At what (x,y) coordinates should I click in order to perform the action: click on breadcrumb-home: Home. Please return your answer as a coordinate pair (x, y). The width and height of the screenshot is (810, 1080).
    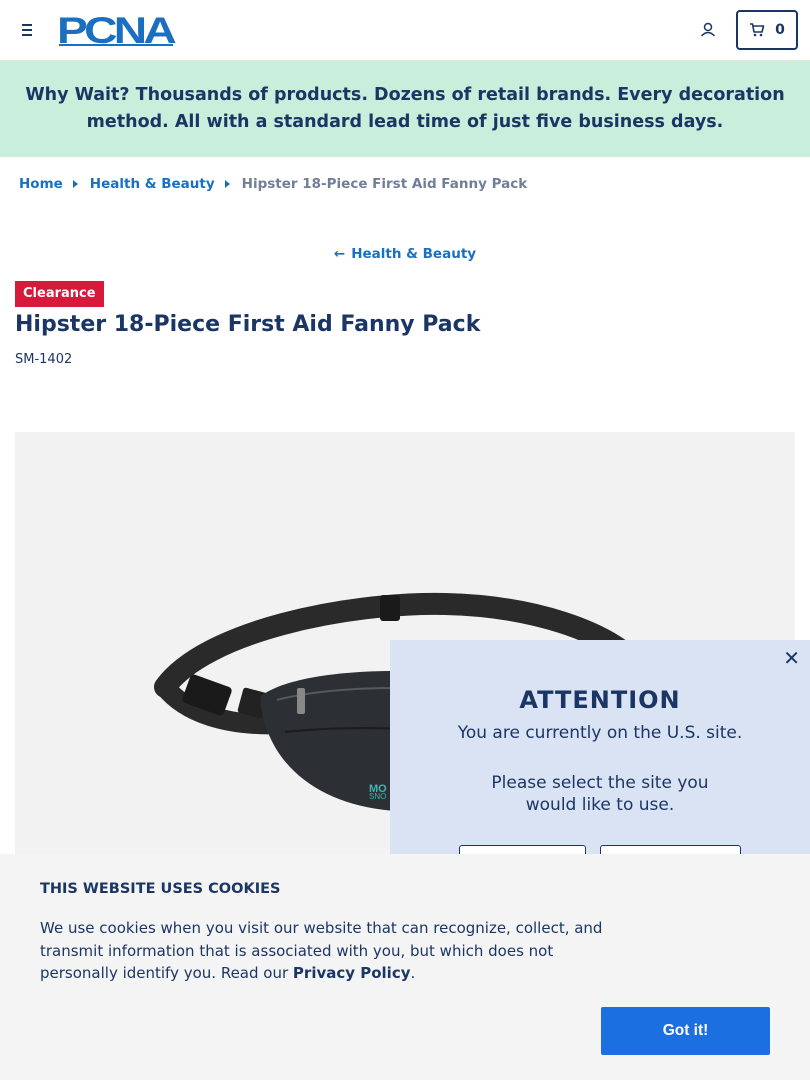
    Looking at the image, I should click on (41, 184).